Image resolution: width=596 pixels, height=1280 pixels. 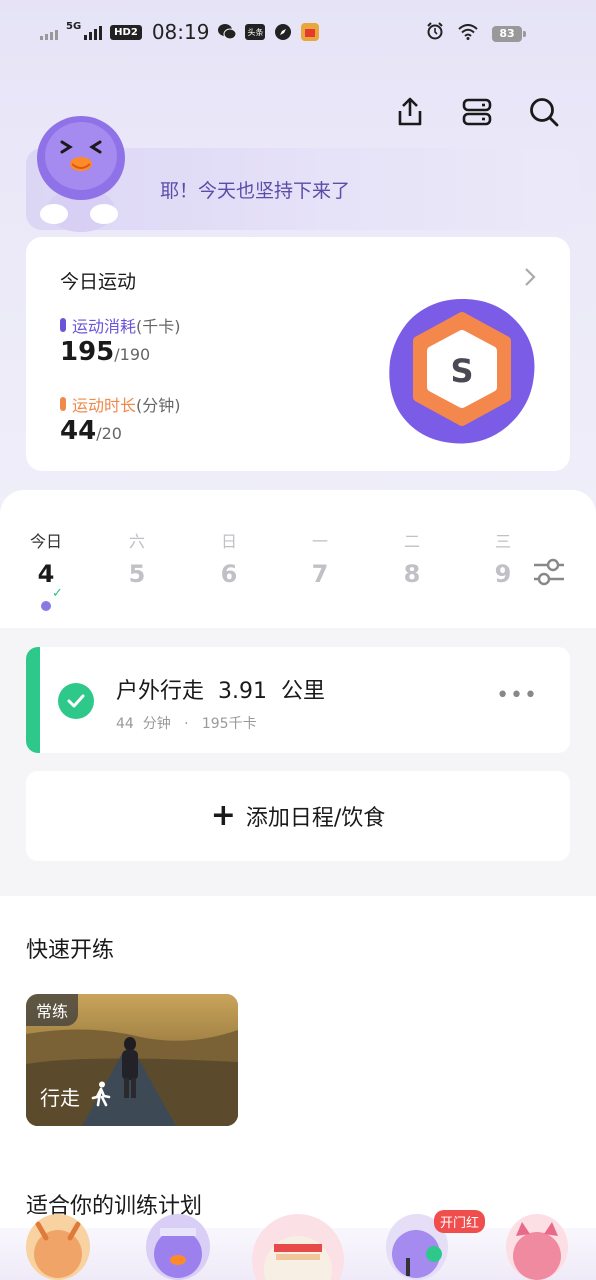 What do you see at coordinates (52, 1010) in the screenshot?
I see `frequent-tag: 常练` at bounding box center [52, 1010].